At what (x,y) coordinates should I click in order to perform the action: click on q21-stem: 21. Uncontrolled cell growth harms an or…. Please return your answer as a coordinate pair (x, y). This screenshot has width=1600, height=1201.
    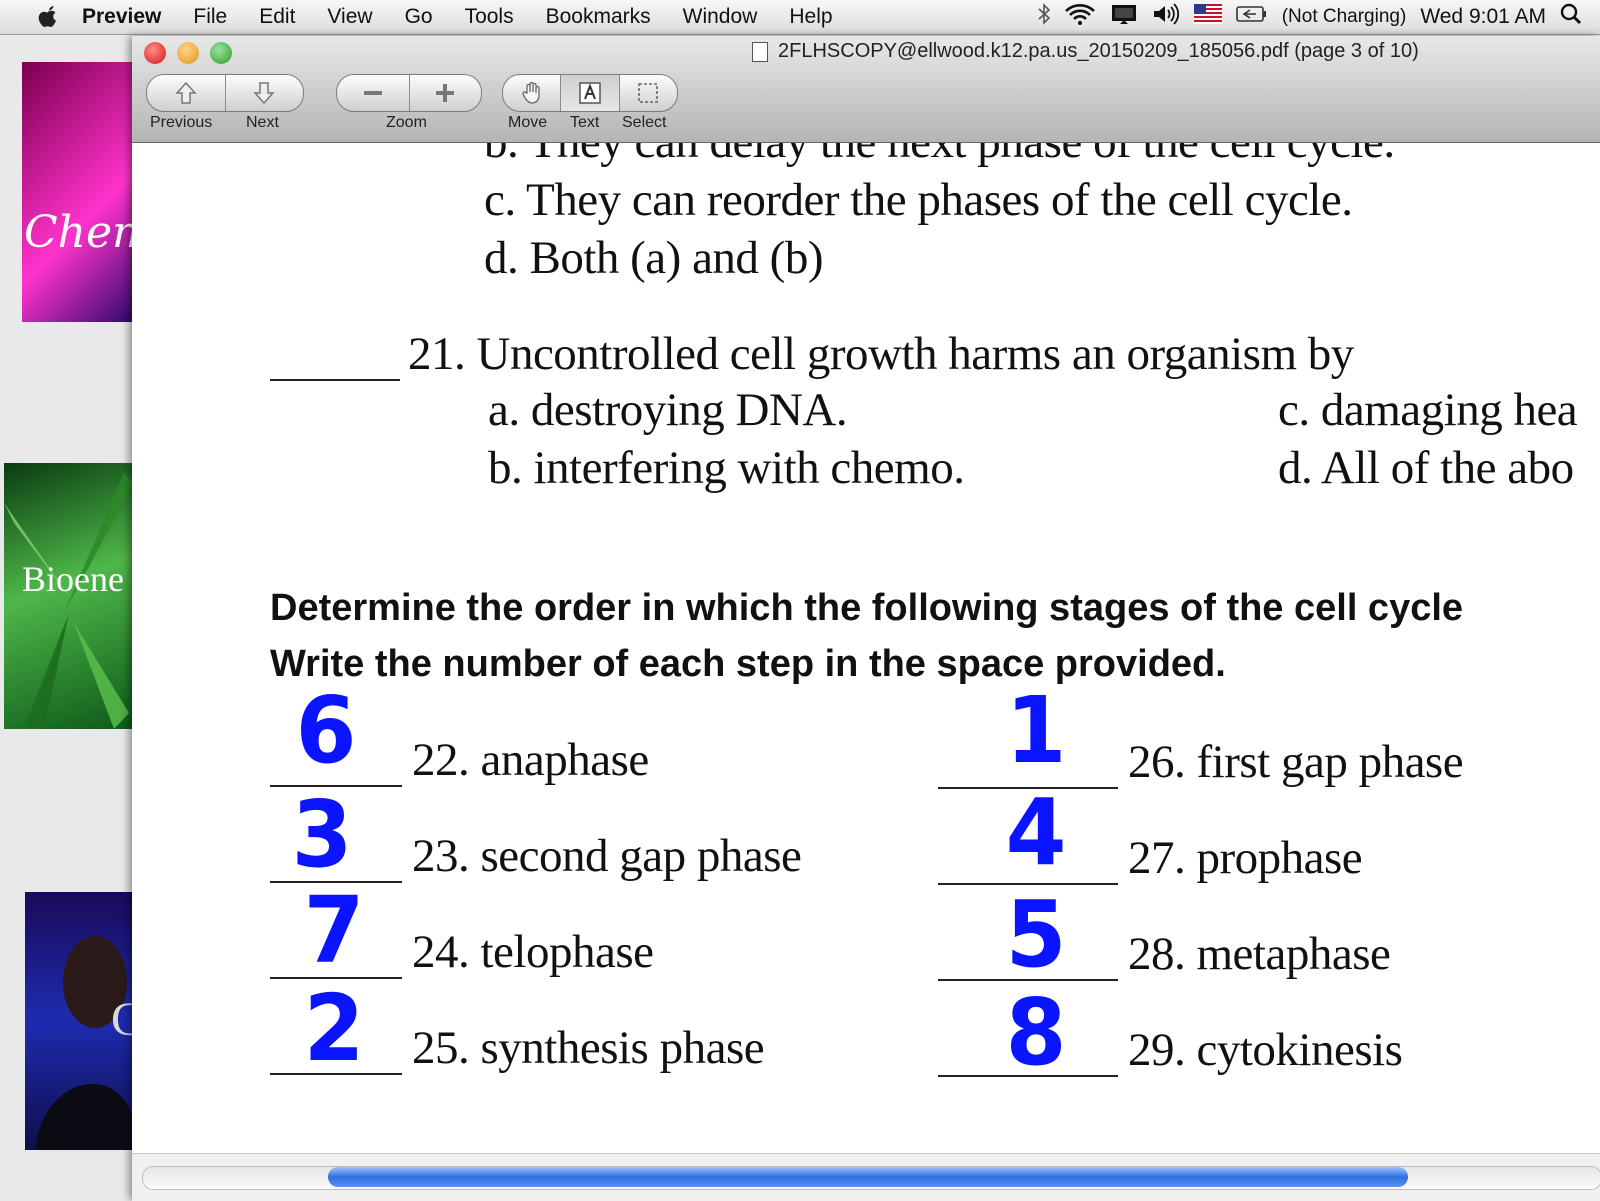
    Looking at the image, I should click on (881, 354).